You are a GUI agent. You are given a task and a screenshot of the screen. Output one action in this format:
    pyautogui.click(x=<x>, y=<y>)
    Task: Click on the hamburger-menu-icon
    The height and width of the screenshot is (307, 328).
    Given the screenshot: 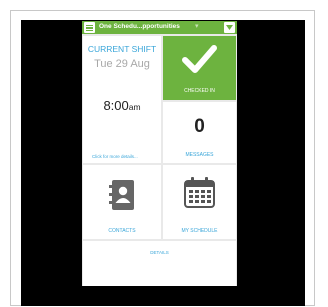 What is the action you would take?
    pyautogui.click(x=89, y=27)
    